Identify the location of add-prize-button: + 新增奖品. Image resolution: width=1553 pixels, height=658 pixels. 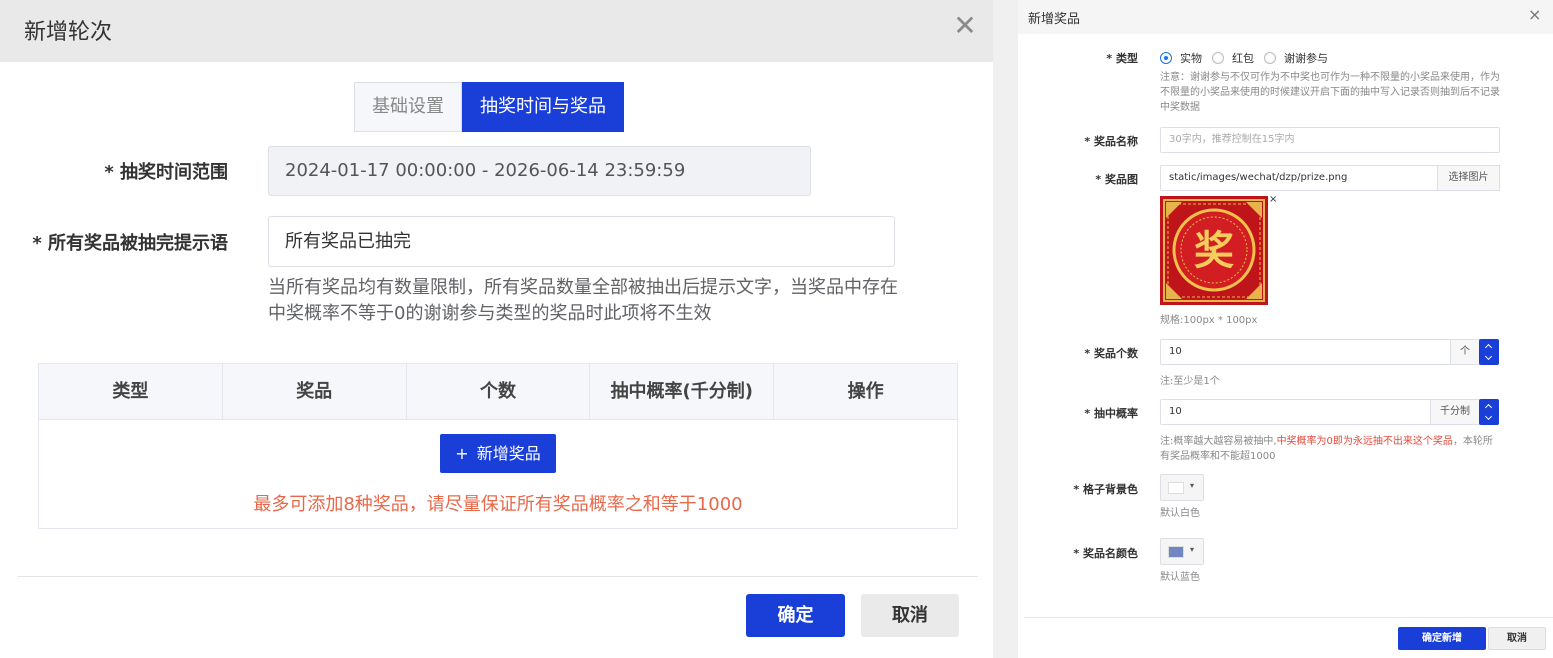
(498, 453).